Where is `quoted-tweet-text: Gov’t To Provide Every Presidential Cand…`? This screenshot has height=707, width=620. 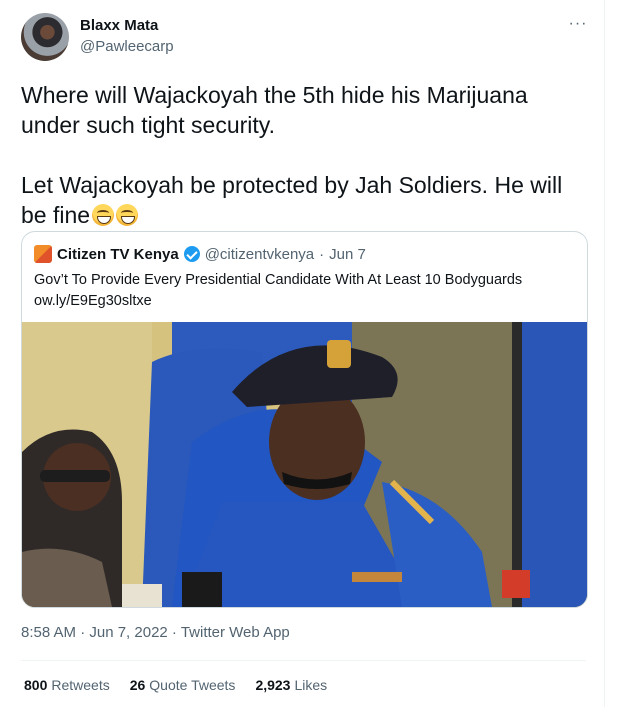 quoted-tweet-text: Gov’t To Provide Every Presidential Cand… is located at coordinates (304, 291).